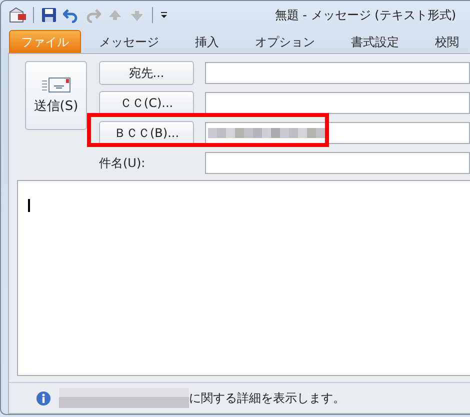 The image size is (470, 417). What do you see at coordinates (285, 41) in the screenshot?
I see `ribbon-tab: オプション` at bounding box center [285, 41].